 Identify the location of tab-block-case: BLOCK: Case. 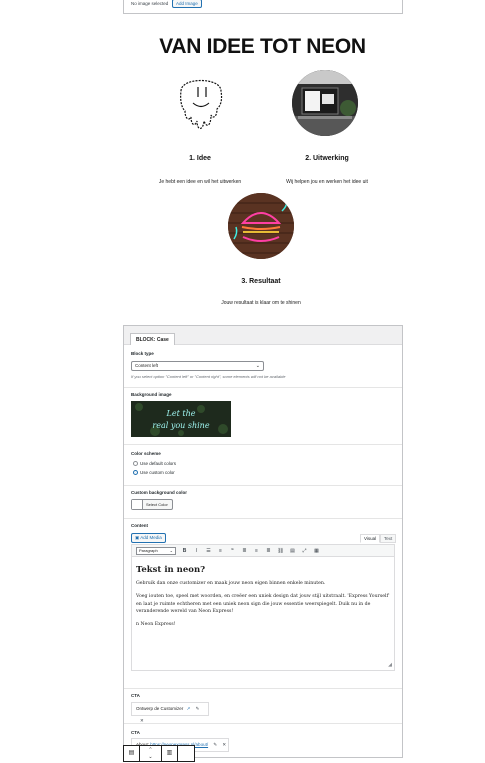
(152, 339).